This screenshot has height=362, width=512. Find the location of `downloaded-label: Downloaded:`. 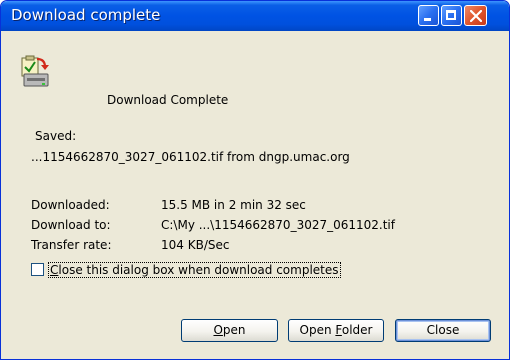

downloaded-label: Downloaded: is located at coordinates (70, 205).